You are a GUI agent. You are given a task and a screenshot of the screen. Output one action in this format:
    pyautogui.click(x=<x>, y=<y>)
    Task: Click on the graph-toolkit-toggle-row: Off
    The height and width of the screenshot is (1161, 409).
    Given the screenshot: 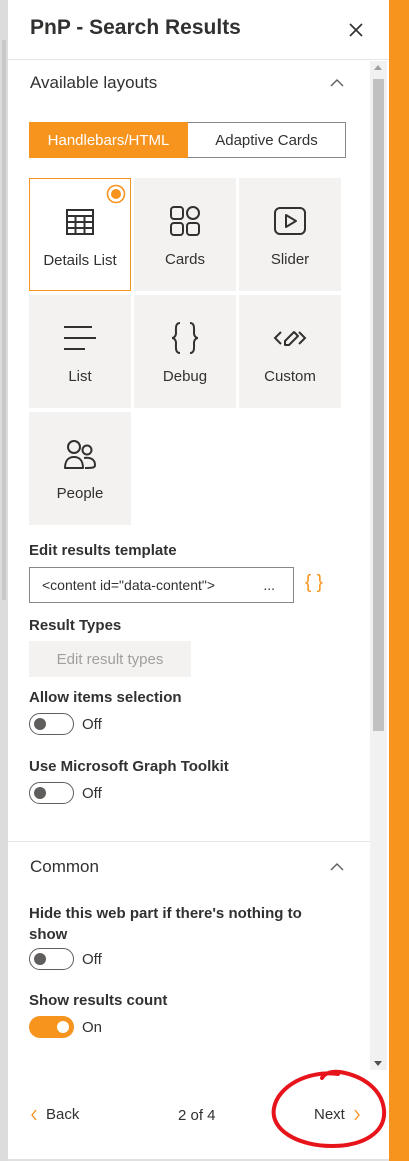 What is the action you would take?
    pyautogui.click(x=65, y=793)
    